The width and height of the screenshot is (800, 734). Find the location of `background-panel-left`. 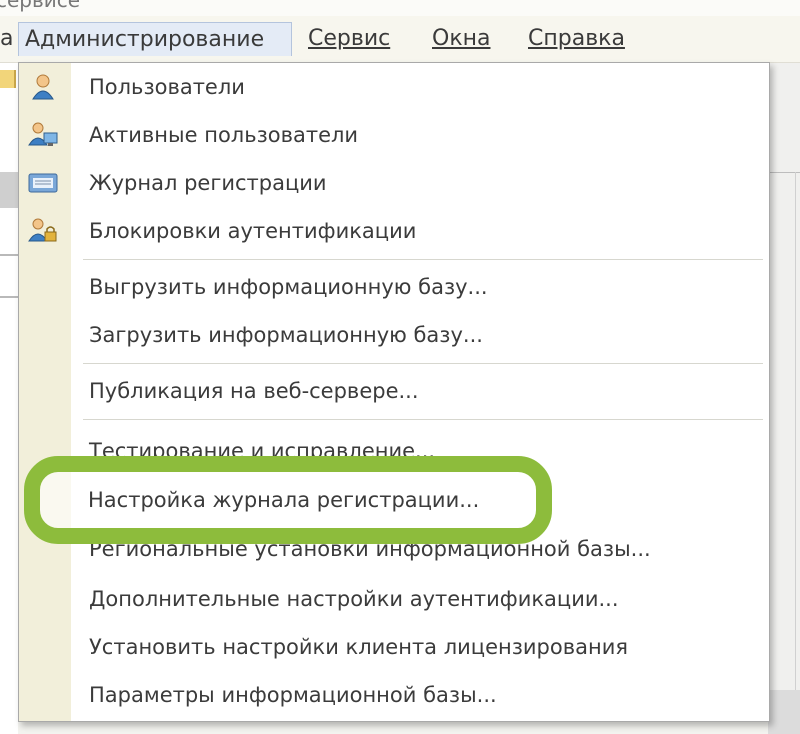

background-panel-left is located at coordinates (9, 398).